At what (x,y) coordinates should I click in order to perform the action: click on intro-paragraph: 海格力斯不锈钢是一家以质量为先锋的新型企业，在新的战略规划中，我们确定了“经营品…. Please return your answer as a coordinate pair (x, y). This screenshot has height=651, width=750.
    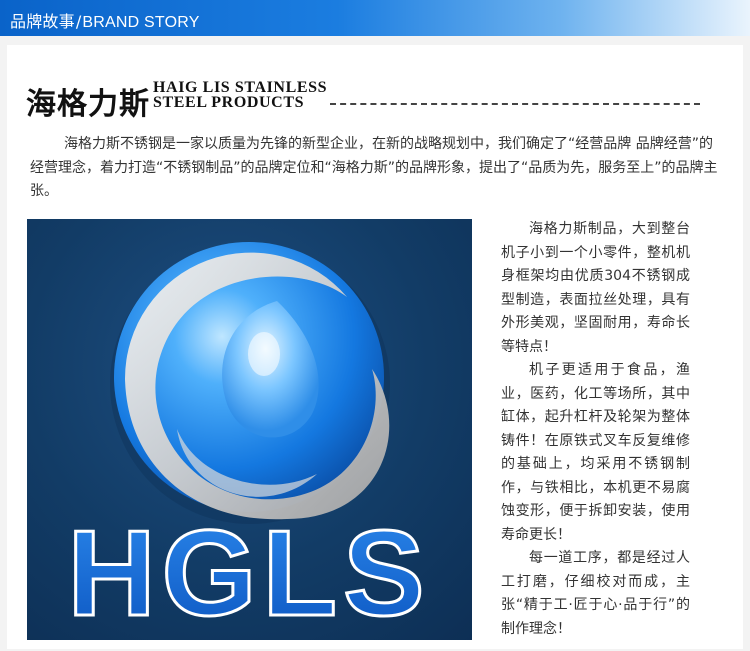
    Looking at the image, I should click on (374, 167).